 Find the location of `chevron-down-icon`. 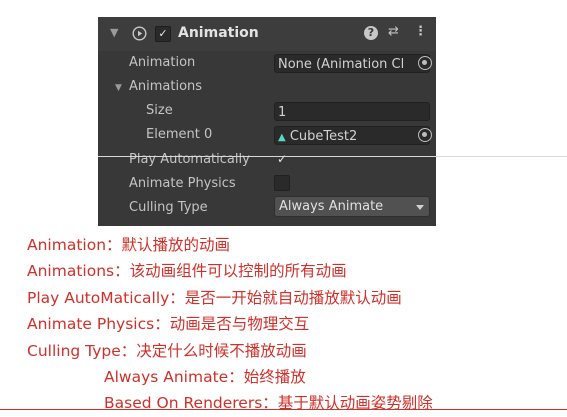

chevron-down-icon is located at coordinates (420, 207).